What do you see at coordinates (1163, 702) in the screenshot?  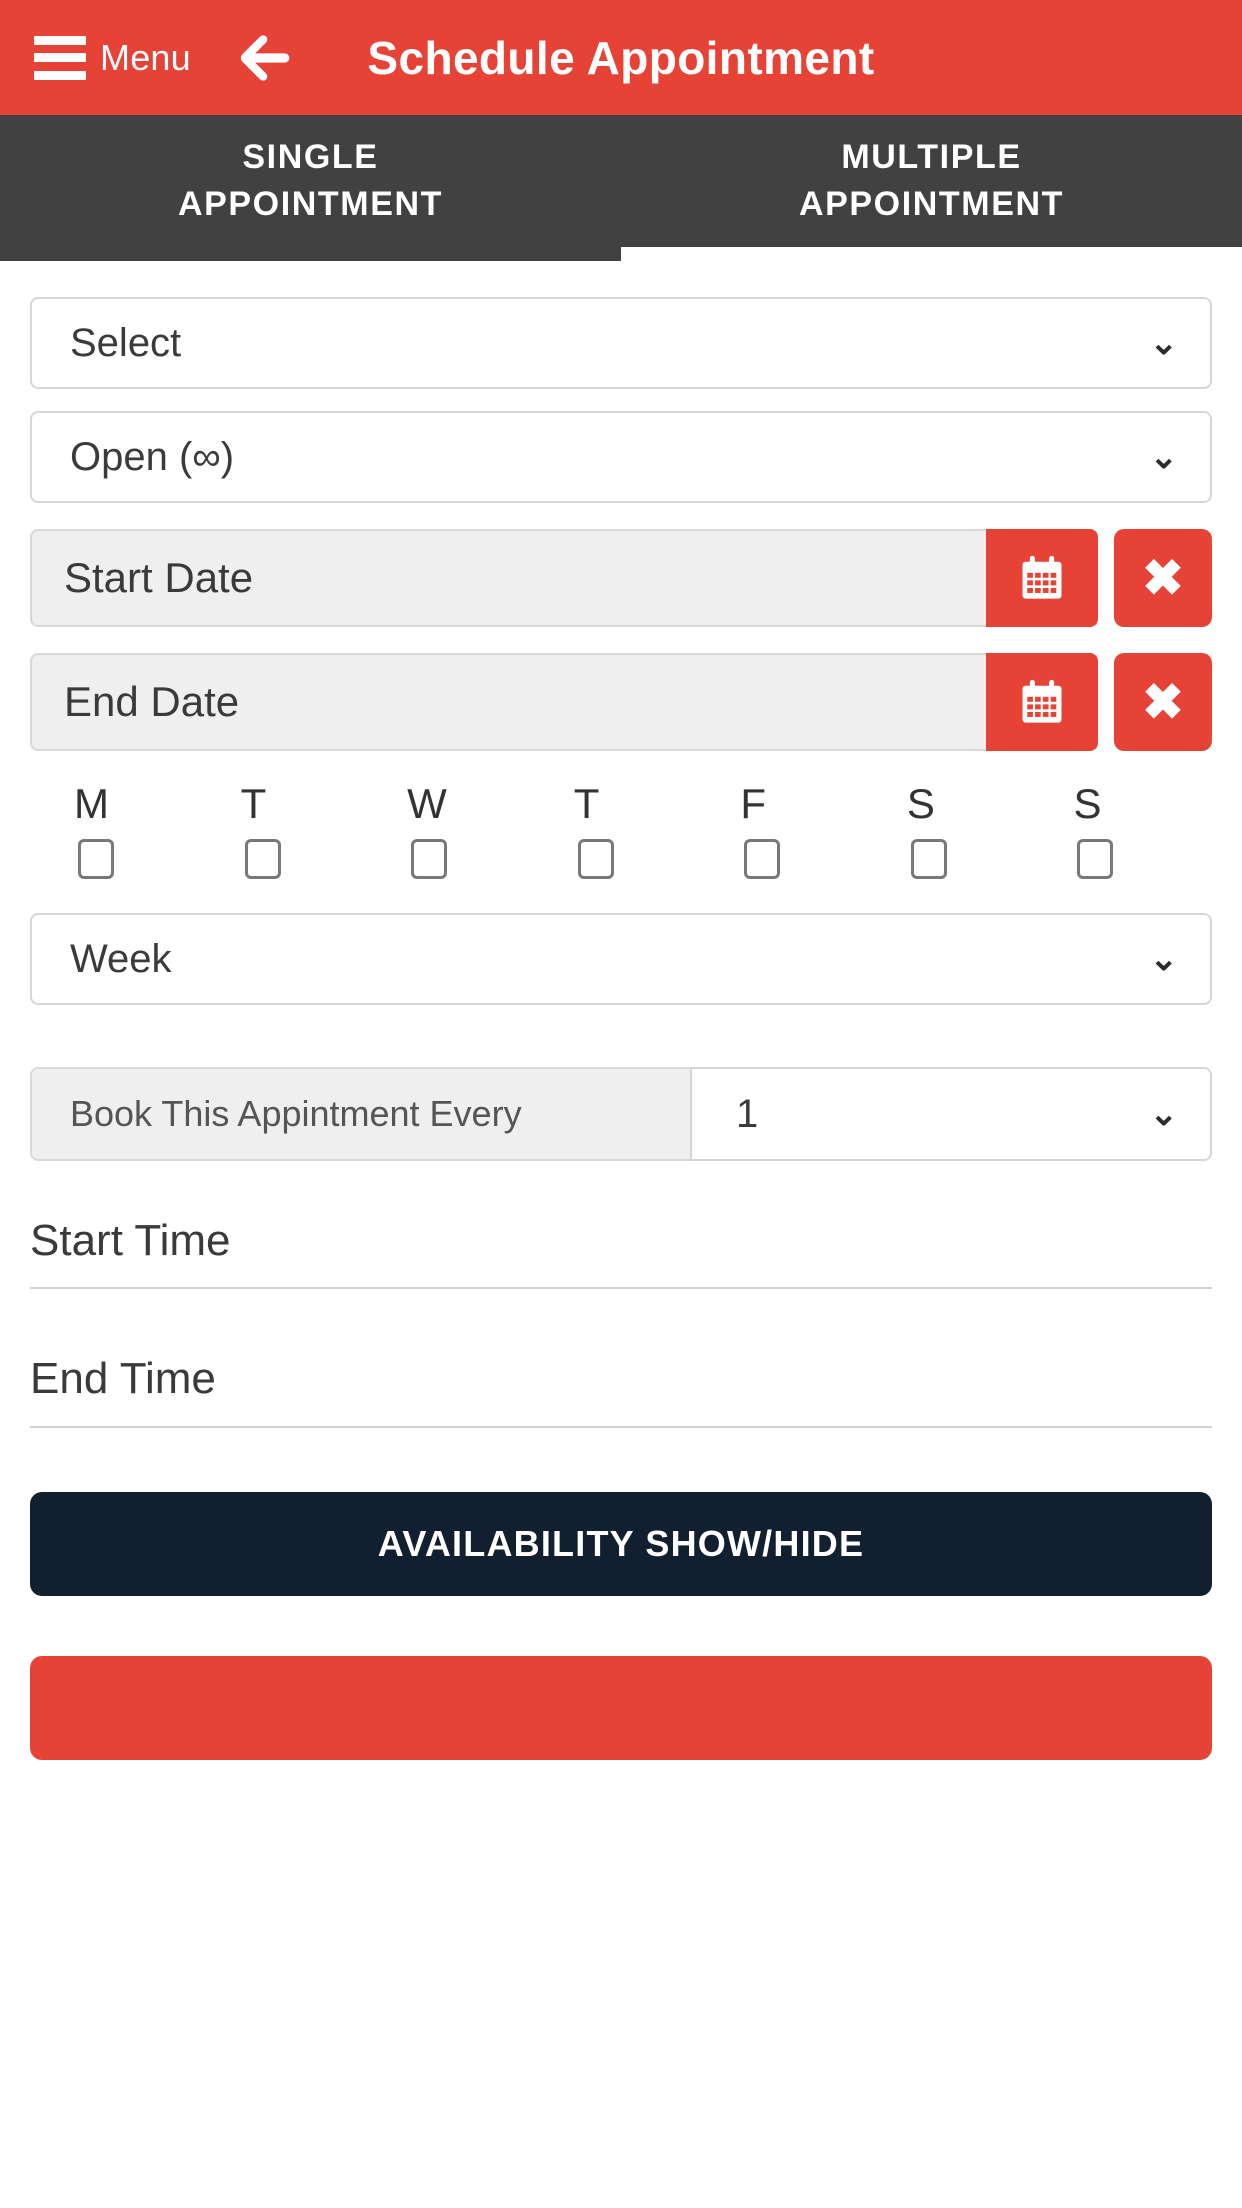 I see `end-date-clear-button: ✖` at bounding box center [1163, 702].